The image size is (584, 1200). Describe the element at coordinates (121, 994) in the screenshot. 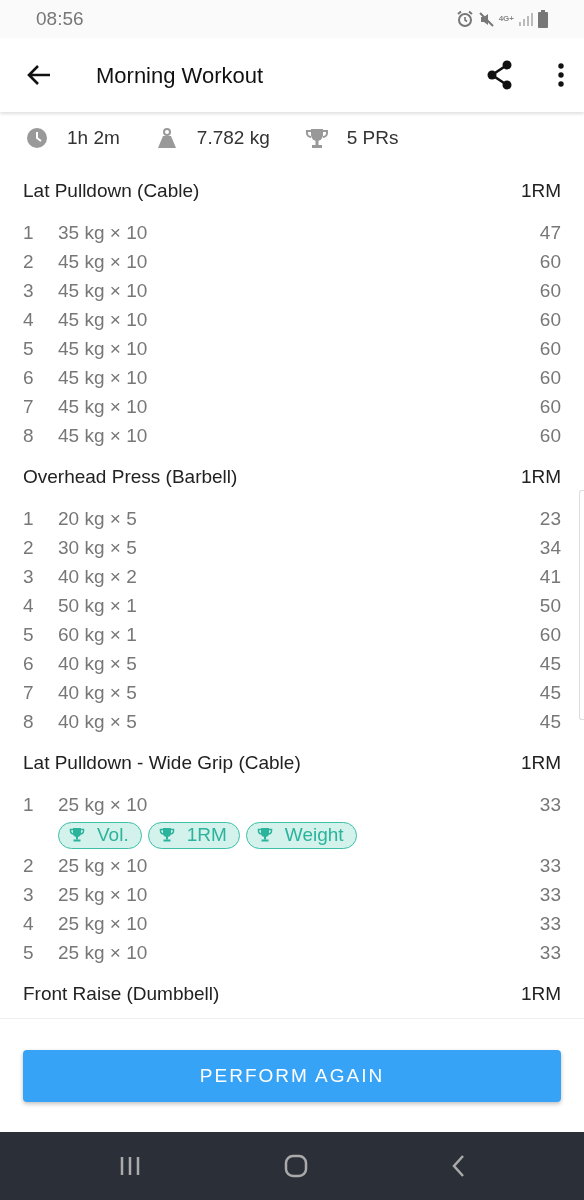

I see `exercise-name: Front Raise (Dumbbell)` at that location.